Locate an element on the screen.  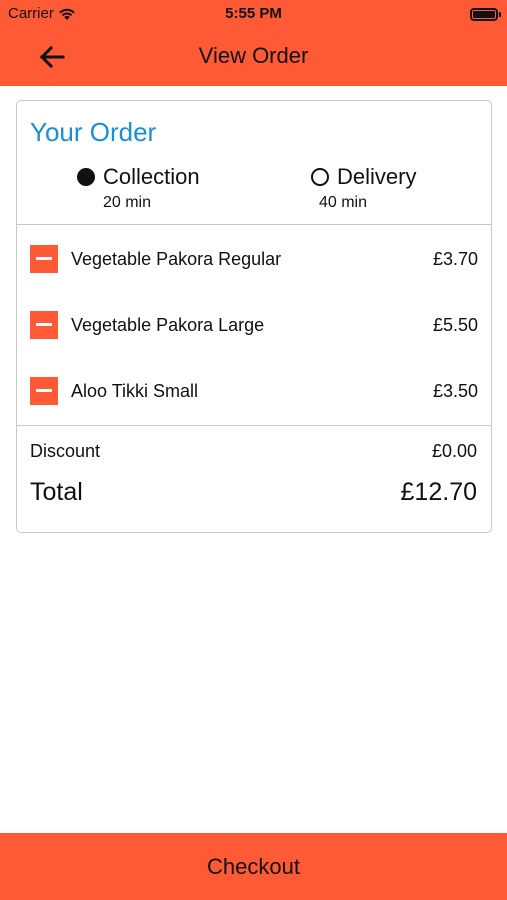
nav-bar: View Order is located at coordinates (253, 57).